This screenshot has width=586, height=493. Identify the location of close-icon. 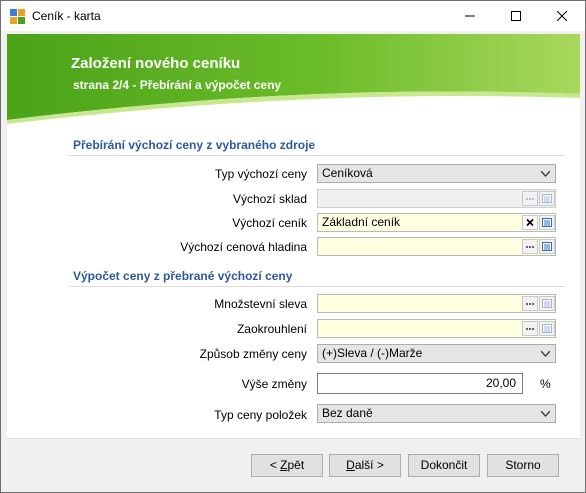
(562, 16).